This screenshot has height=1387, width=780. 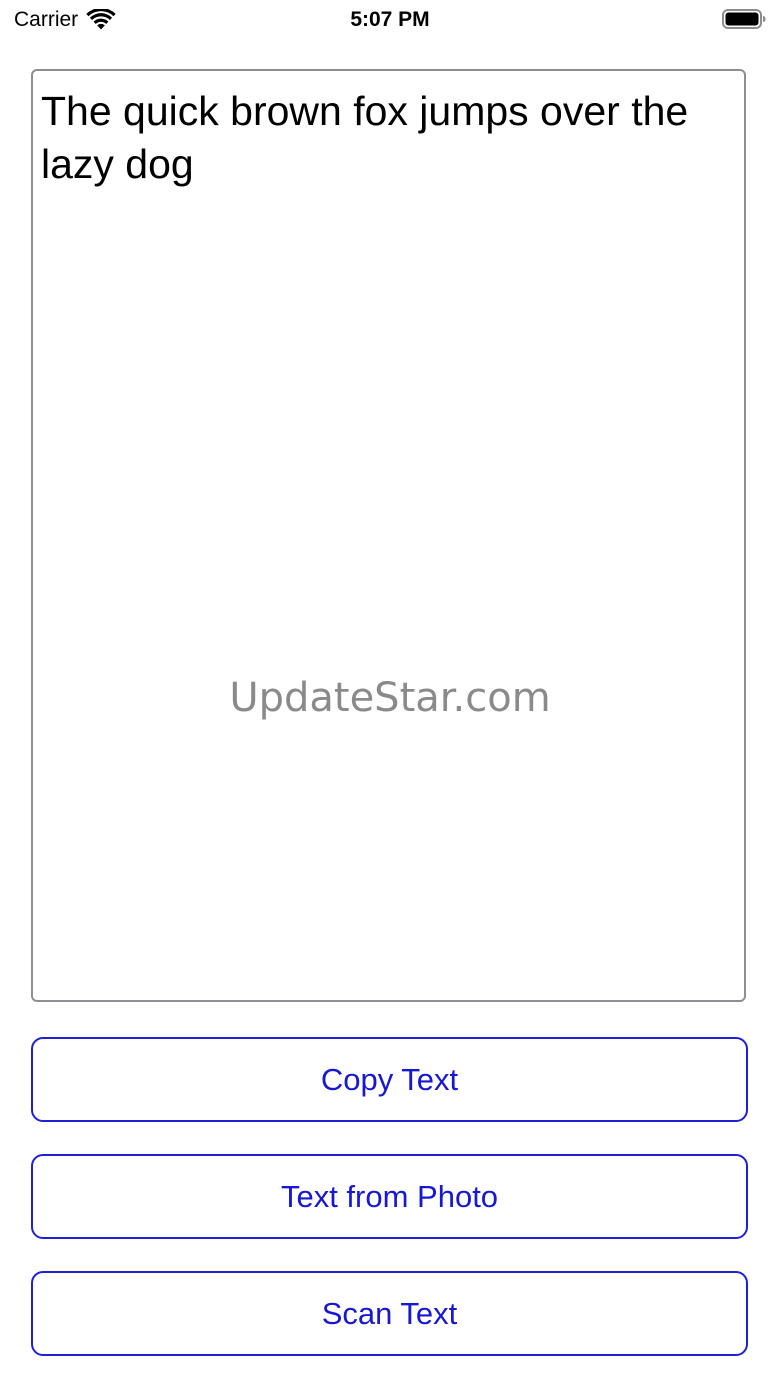 I want to click on text-from-photo-button: Text from Photo, so click(x=389, y=1196).